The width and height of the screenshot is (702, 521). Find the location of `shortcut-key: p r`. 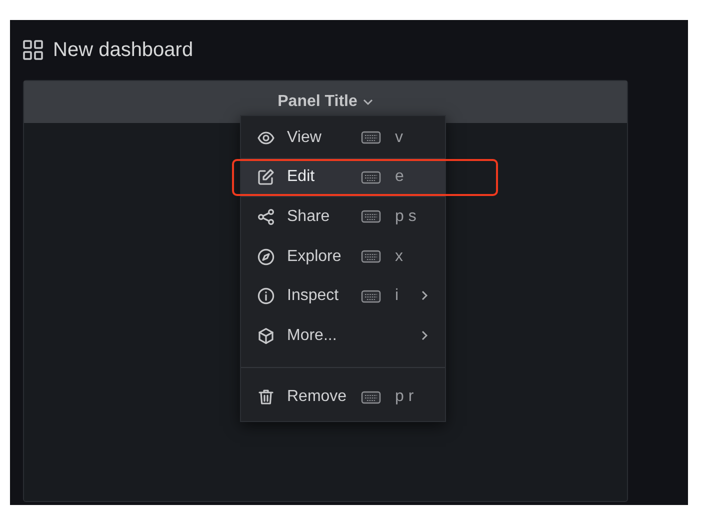

shortcut-key: p r is located at coordinates (408, 397).